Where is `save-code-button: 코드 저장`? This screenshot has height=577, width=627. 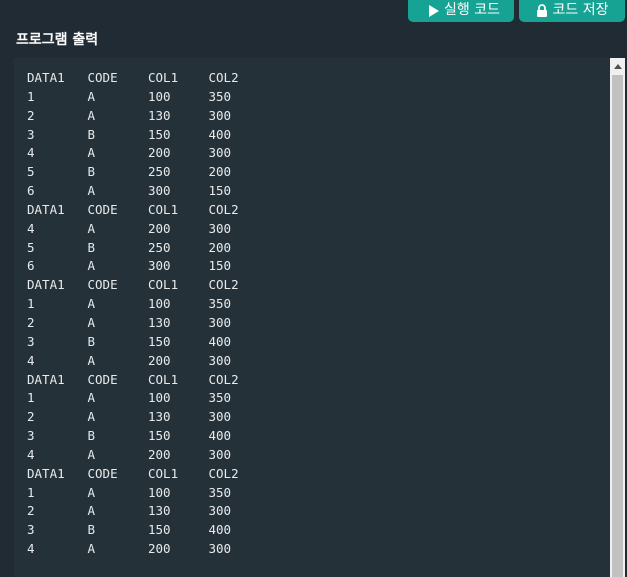 save-code-button: 코드 저장 is located at coordinates (572, 11).